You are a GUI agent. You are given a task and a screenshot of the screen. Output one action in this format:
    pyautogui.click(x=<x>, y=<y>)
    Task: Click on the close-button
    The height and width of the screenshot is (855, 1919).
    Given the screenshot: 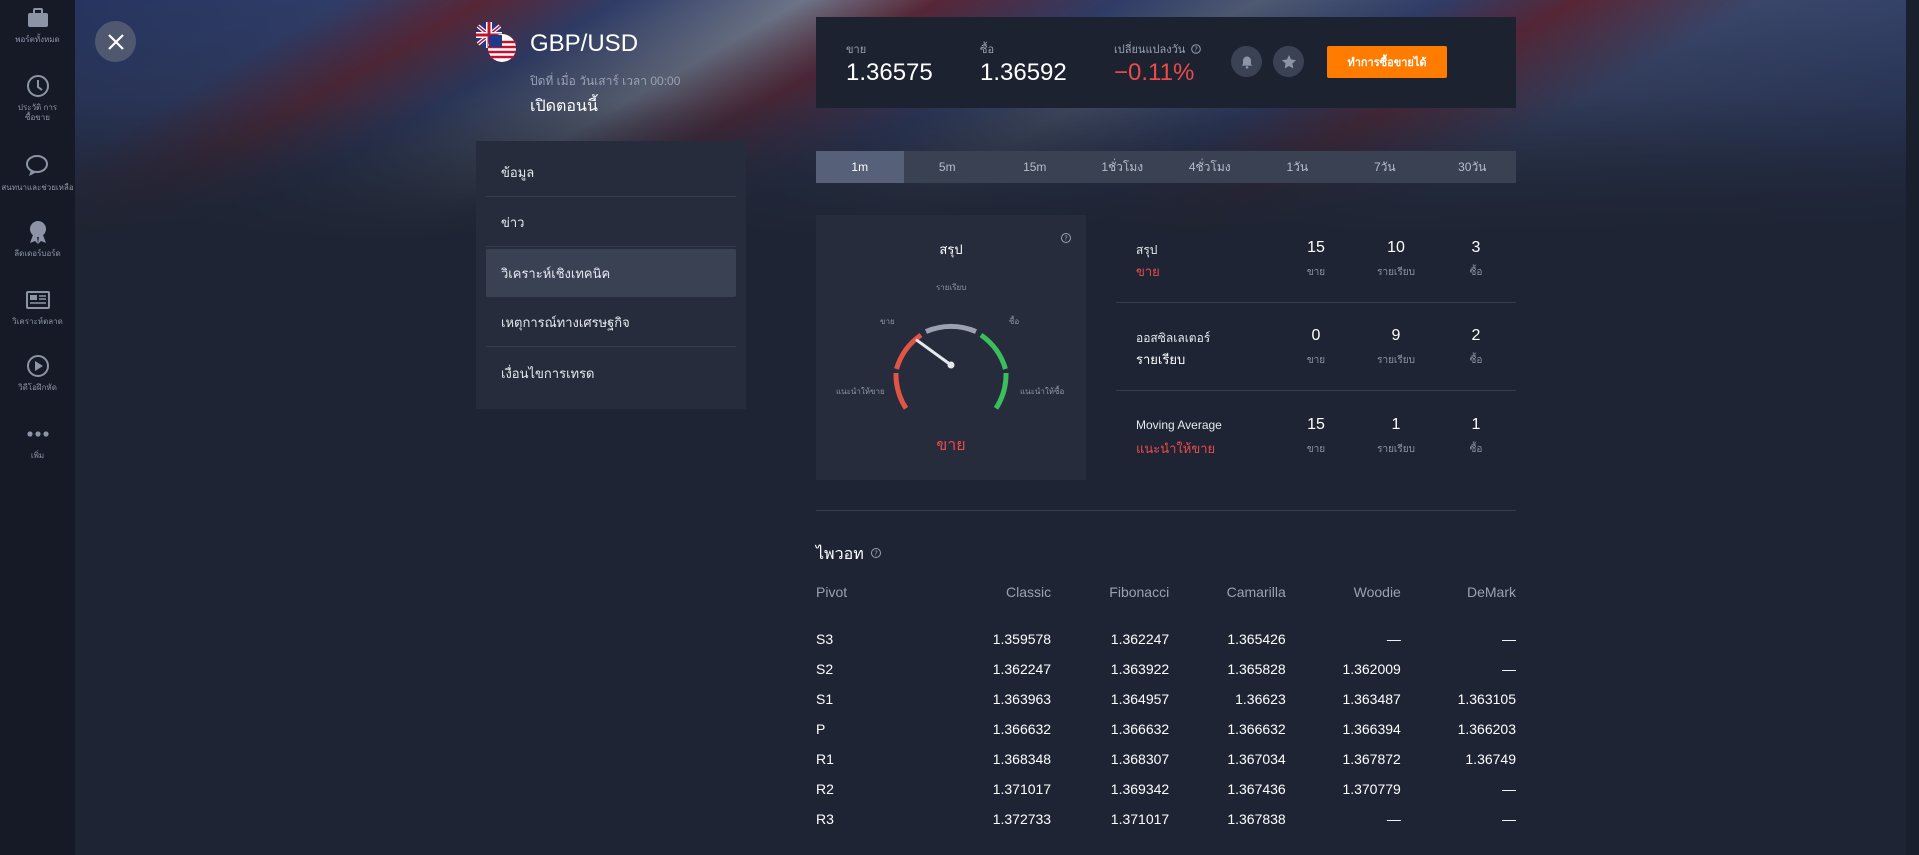 What is the action you would take?
    pyautogui.click(x=115, y=41)
    